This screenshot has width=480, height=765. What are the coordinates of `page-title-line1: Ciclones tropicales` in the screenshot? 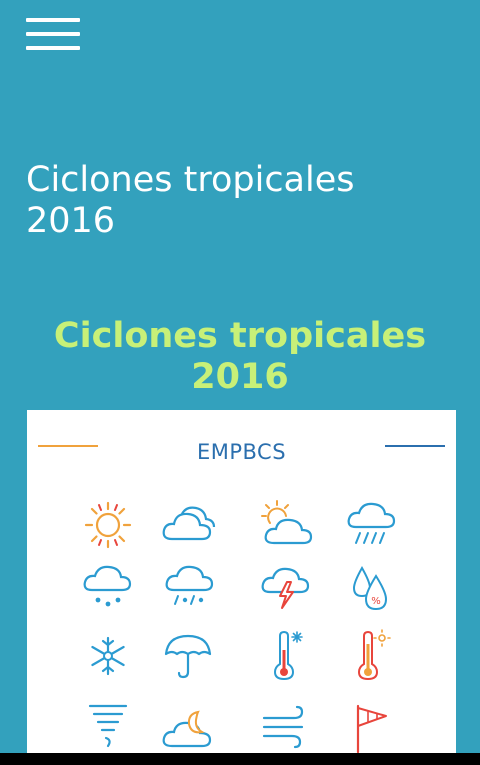 It's located at (190, 180).